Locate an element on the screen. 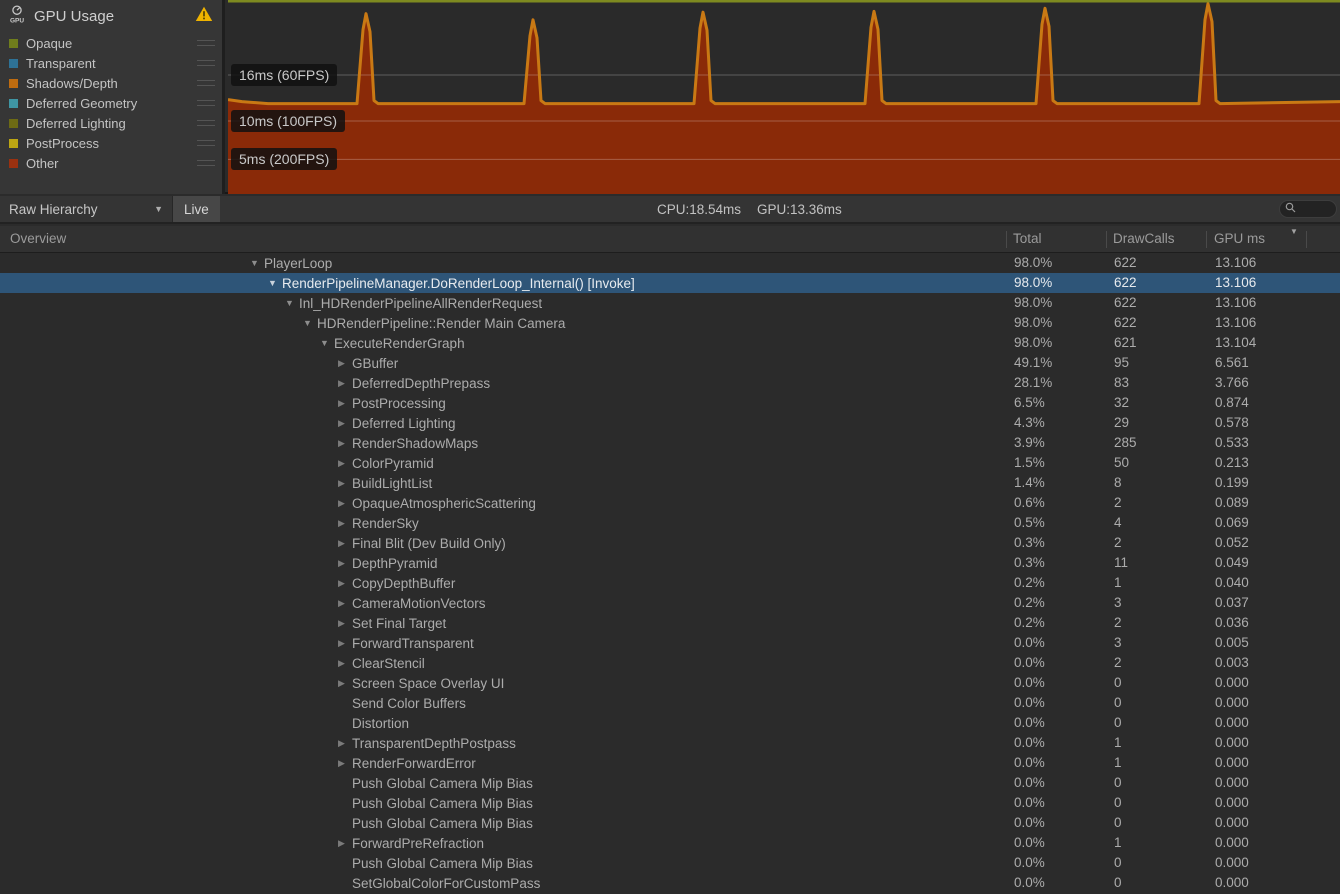 This screenshot has width=1340, height=894. color-swatch is located at coordinates (13, 63).